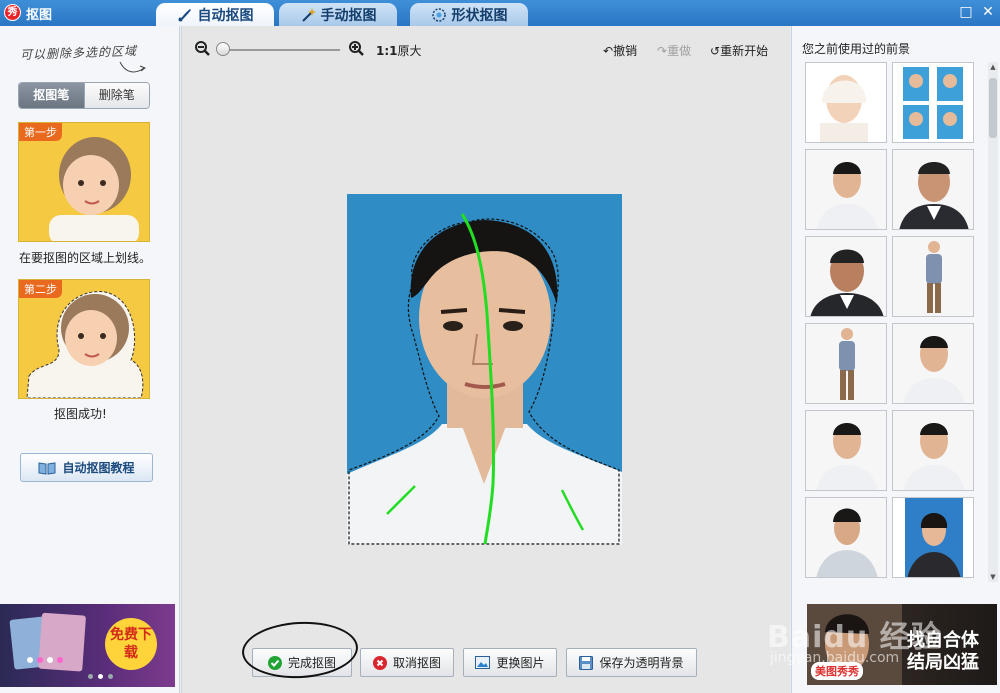  Describe the element at coordinates (84, 182) in the screenshot. I see `step1-example-image: 第一步` at that location.